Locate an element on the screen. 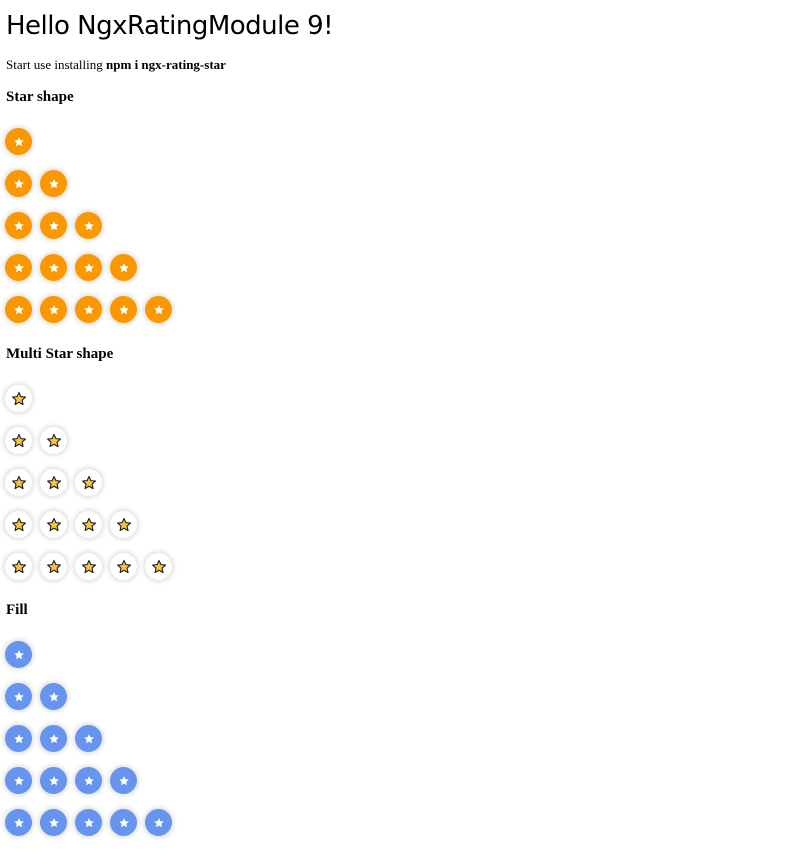 Image resolution: width=794 pixels, height=865 pixels. section-title-multi-star-shape: Multi Star shape is located at coordinates (60, 354).